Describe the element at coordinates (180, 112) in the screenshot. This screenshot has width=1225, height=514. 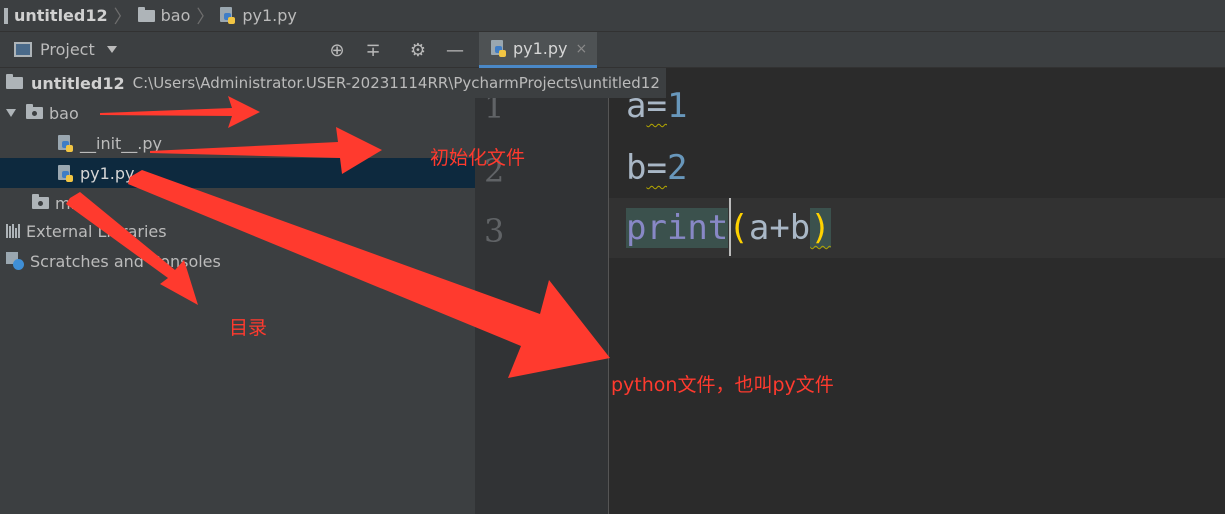
I see `annotation-arrow-folder` at that location.